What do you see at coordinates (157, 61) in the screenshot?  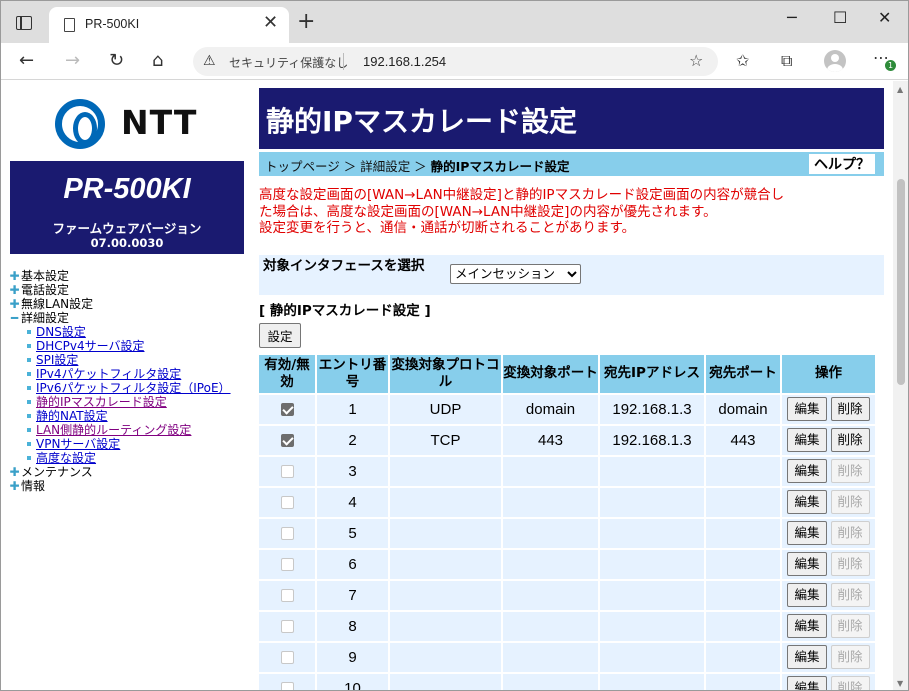 I see `home-icon: ⌂` at bounding box center [157, 61].